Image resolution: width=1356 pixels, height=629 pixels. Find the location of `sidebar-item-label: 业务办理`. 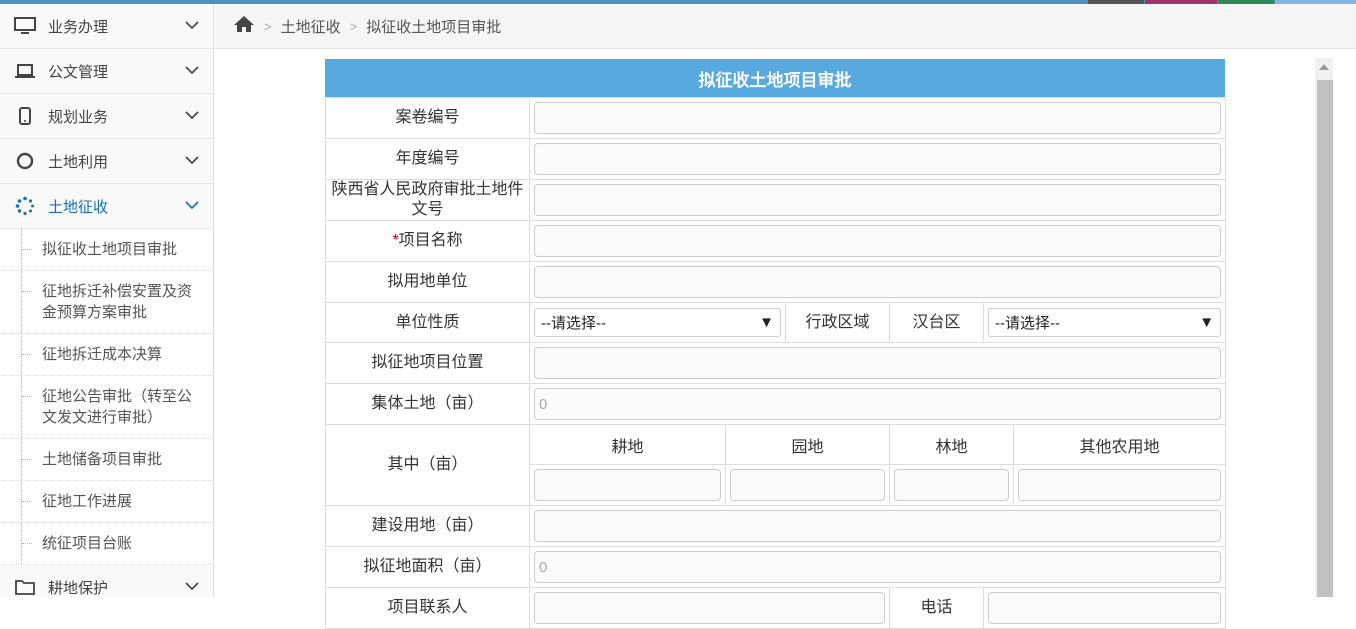

sidebar-item-label: 业务办理 is located at coordinates (78, 27).